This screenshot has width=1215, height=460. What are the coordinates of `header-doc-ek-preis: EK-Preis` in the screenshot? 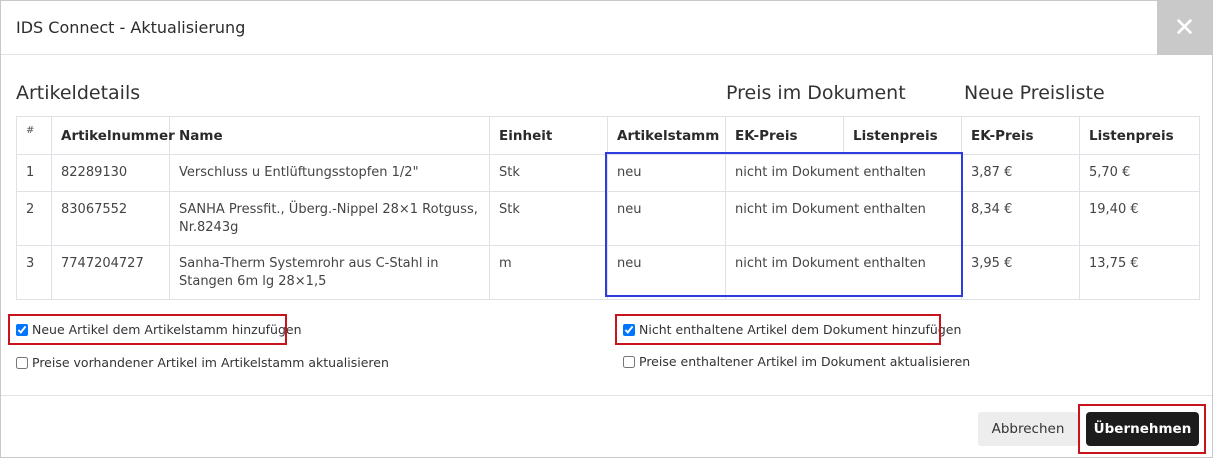 It's located at (785, 136).